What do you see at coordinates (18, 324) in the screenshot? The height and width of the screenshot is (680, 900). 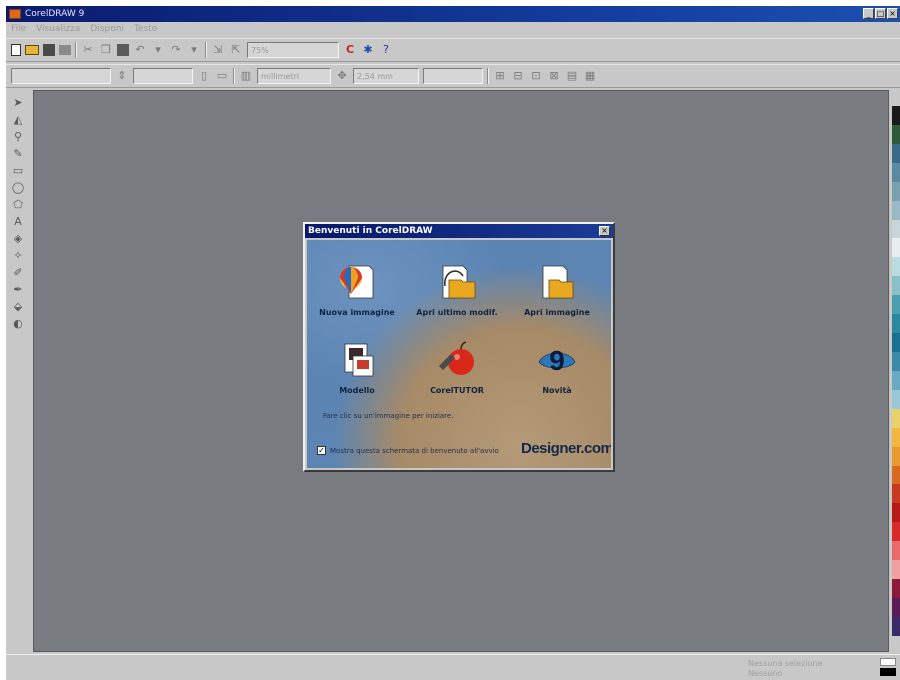 I see `interactive-transparency-tool-icon: ◐` at bounding box center [18, 324].